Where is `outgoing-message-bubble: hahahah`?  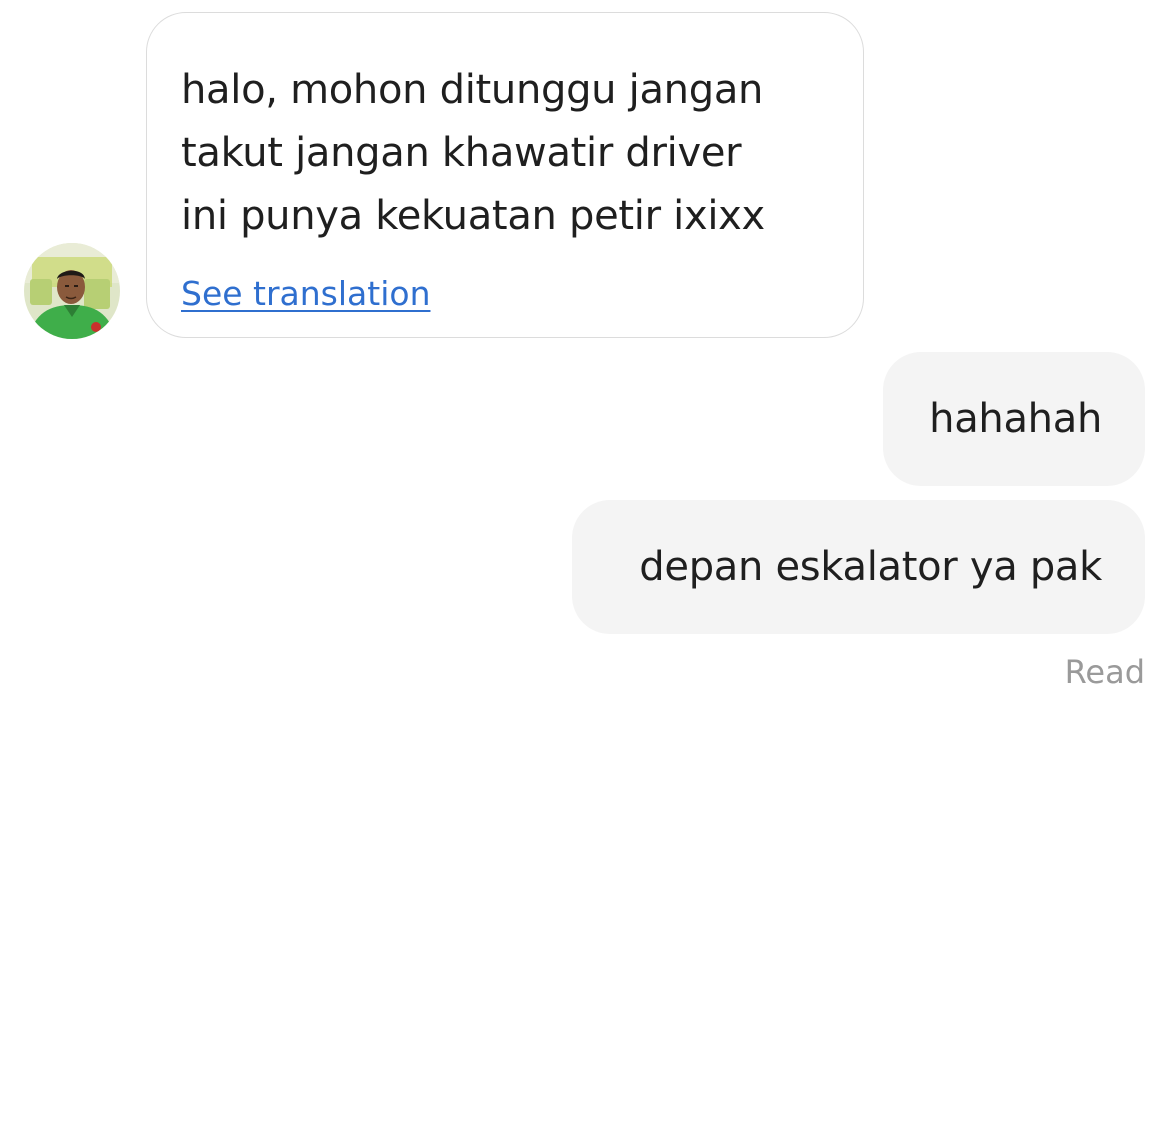
outgoing-message-bubble: hahahah is located at coordinates (1014, 419).